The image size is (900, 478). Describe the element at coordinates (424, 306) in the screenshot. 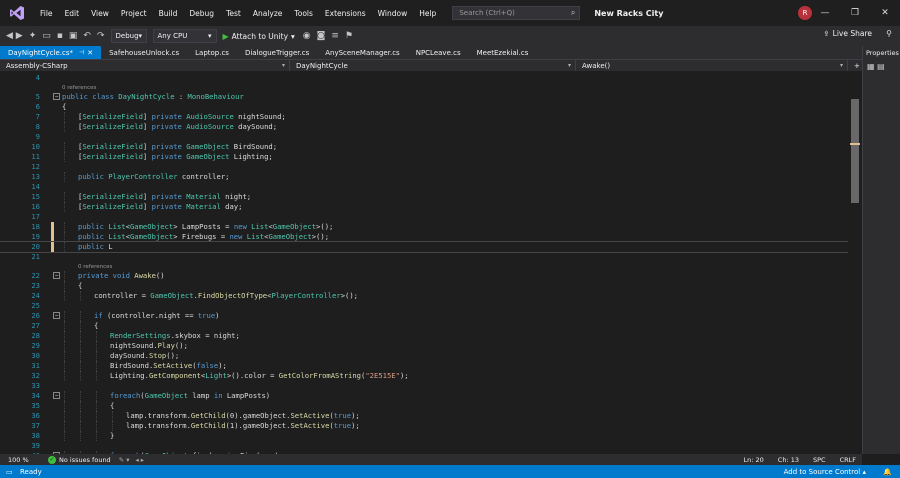

I see `code-line: 25` at that location.